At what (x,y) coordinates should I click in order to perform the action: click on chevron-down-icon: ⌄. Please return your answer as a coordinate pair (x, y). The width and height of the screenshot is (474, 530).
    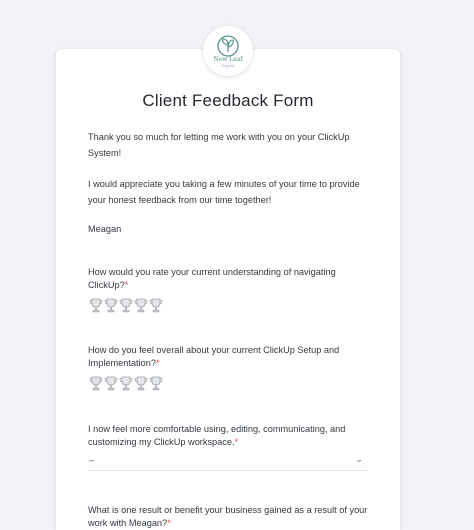
    Looking at the image, I should click on (359, 459).